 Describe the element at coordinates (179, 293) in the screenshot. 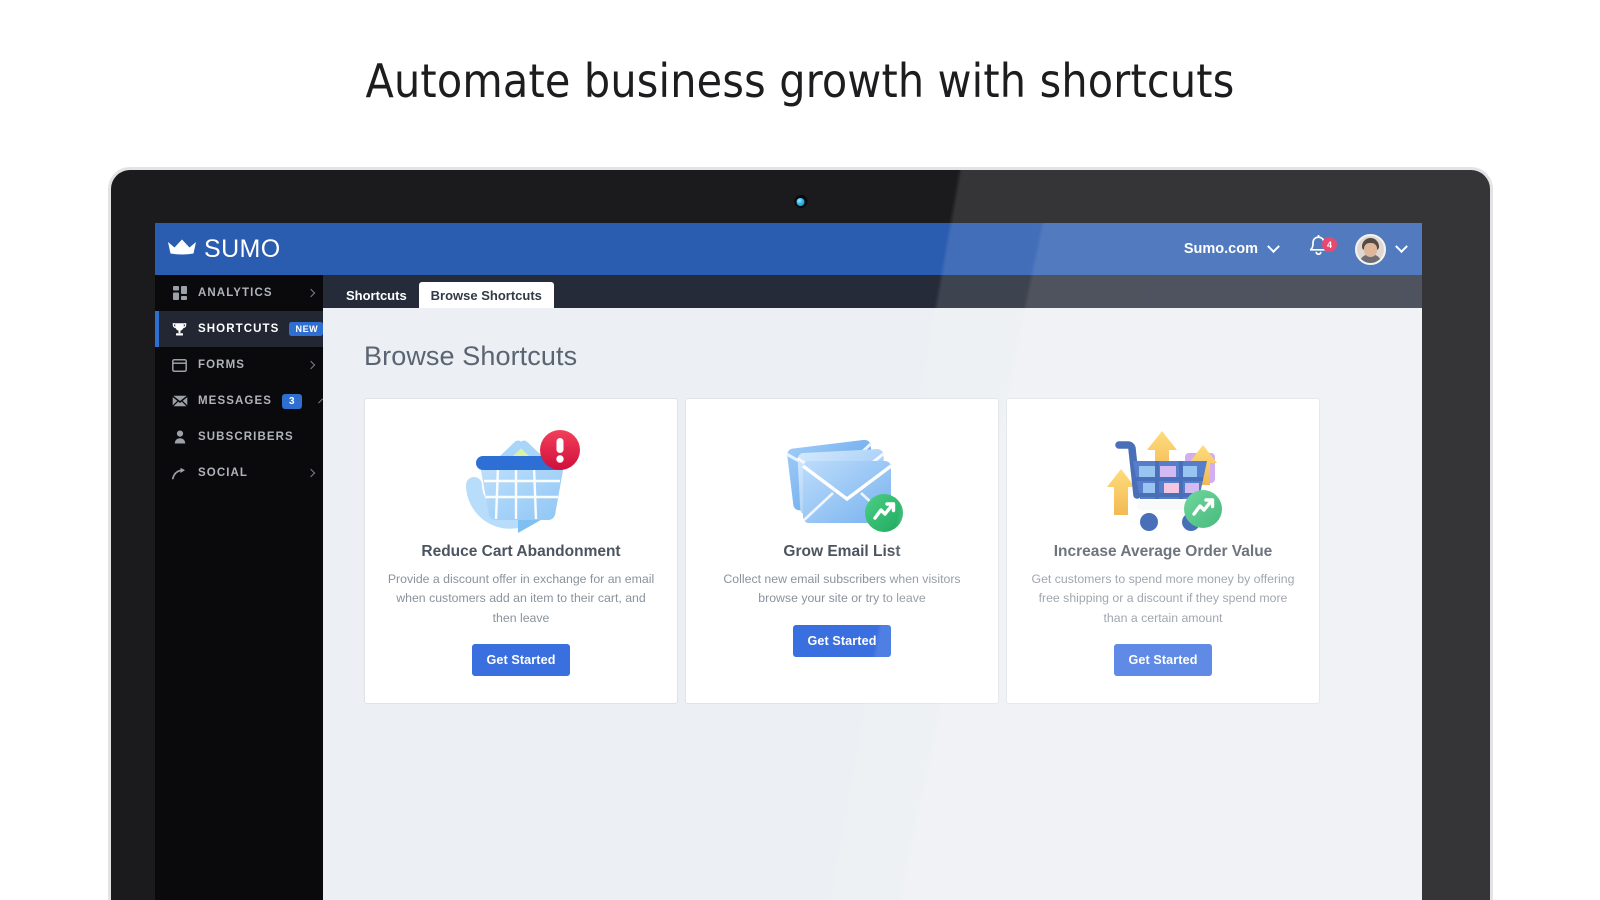

I see `grid-icon` at that location.